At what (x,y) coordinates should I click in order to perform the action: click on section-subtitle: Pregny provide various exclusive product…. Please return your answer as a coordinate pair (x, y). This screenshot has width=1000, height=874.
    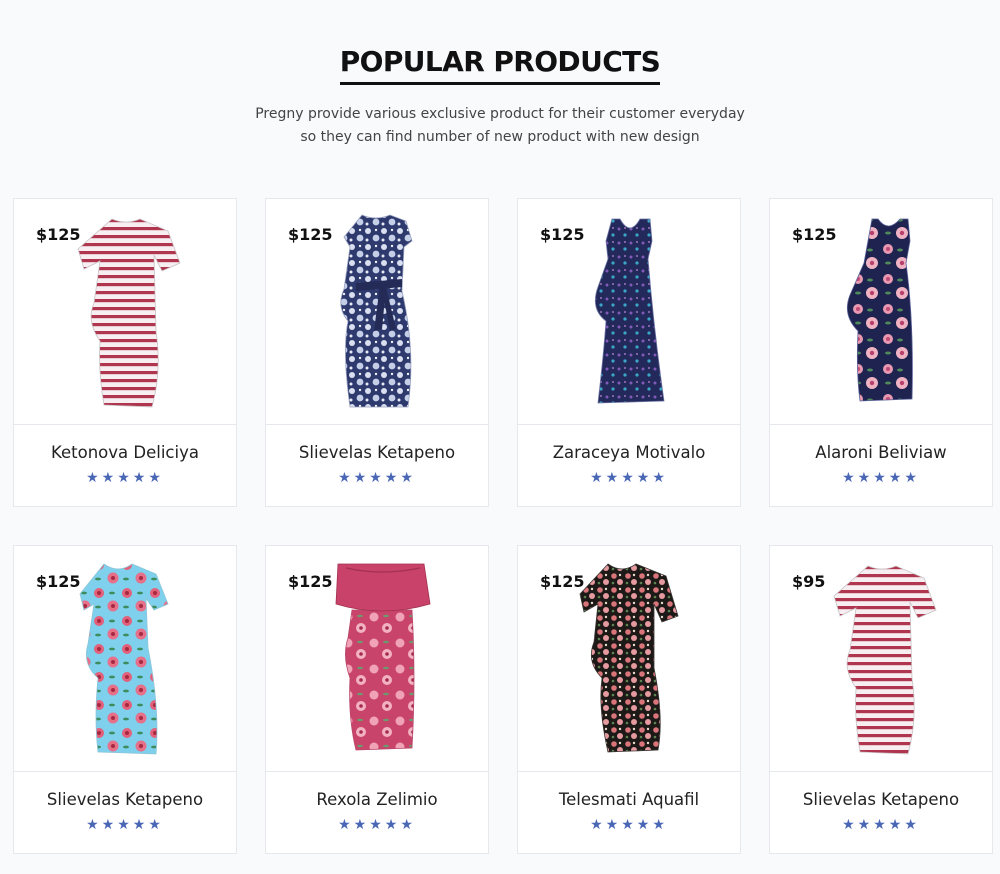
    Looking at the image, I should click on (500, 126).